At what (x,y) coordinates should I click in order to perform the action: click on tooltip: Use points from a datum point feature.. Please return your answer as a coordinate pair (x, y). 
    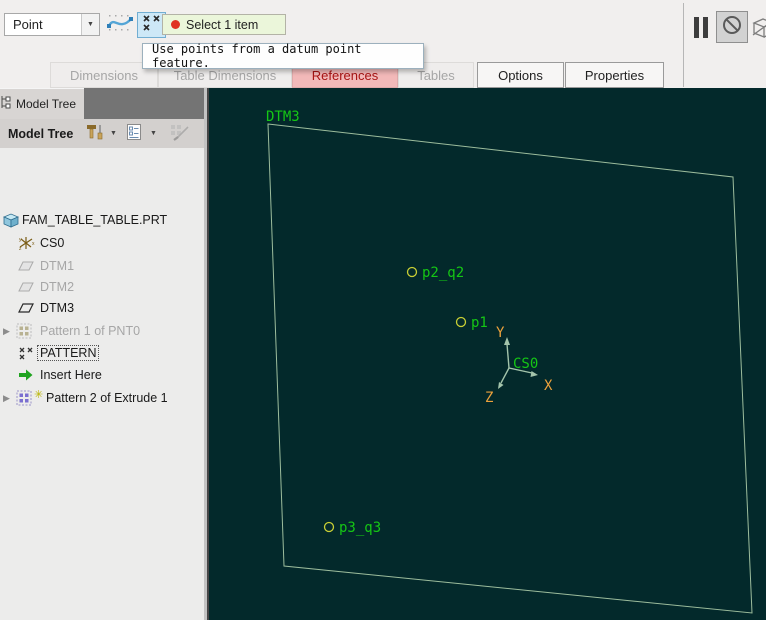
    Looking at the image, I should click on (283, 56).